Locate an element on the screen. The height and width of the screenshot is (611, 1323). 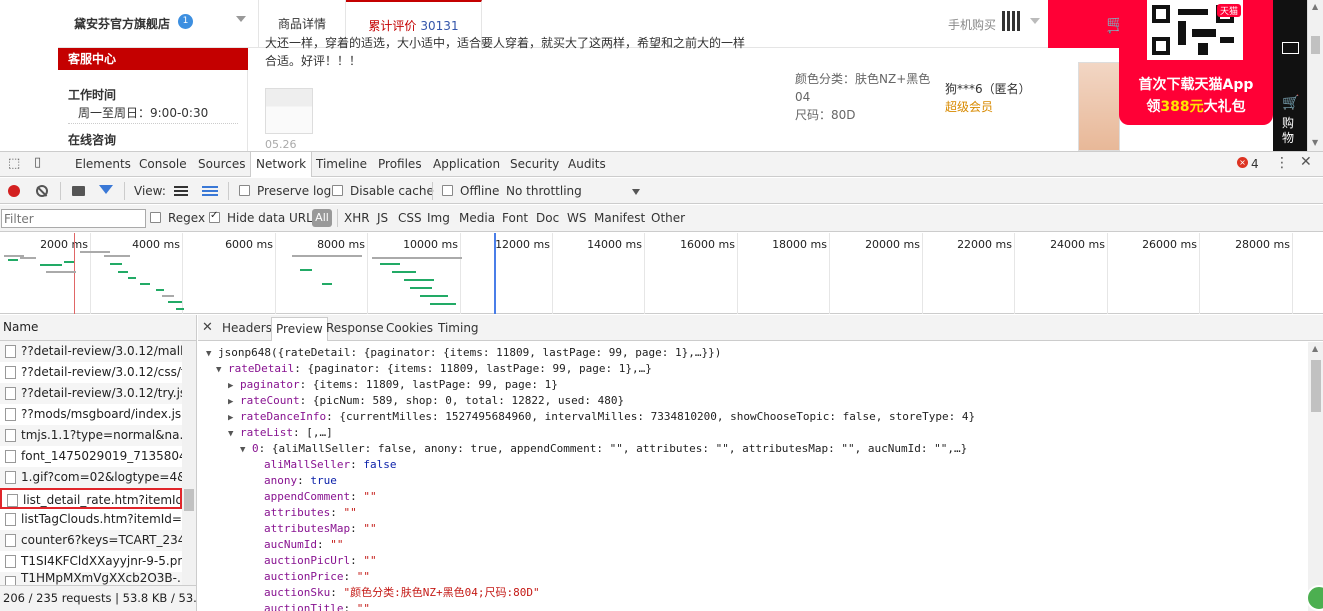
hide-data-urls-checkbox is located at coordinates (214, 216).